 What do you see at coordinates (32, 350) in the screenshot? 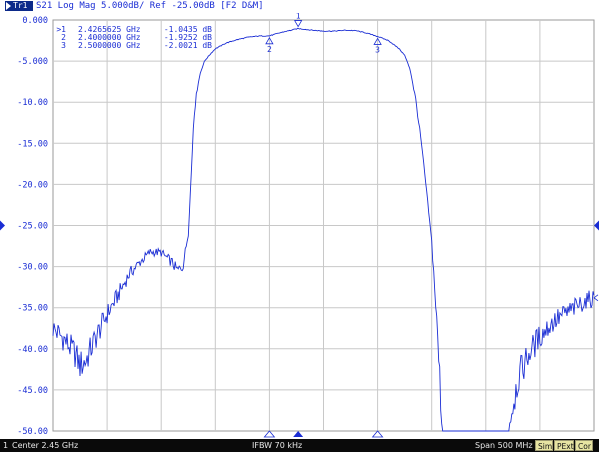
I see `y-tick-label: -40.00` at bounding box center [32, 350].